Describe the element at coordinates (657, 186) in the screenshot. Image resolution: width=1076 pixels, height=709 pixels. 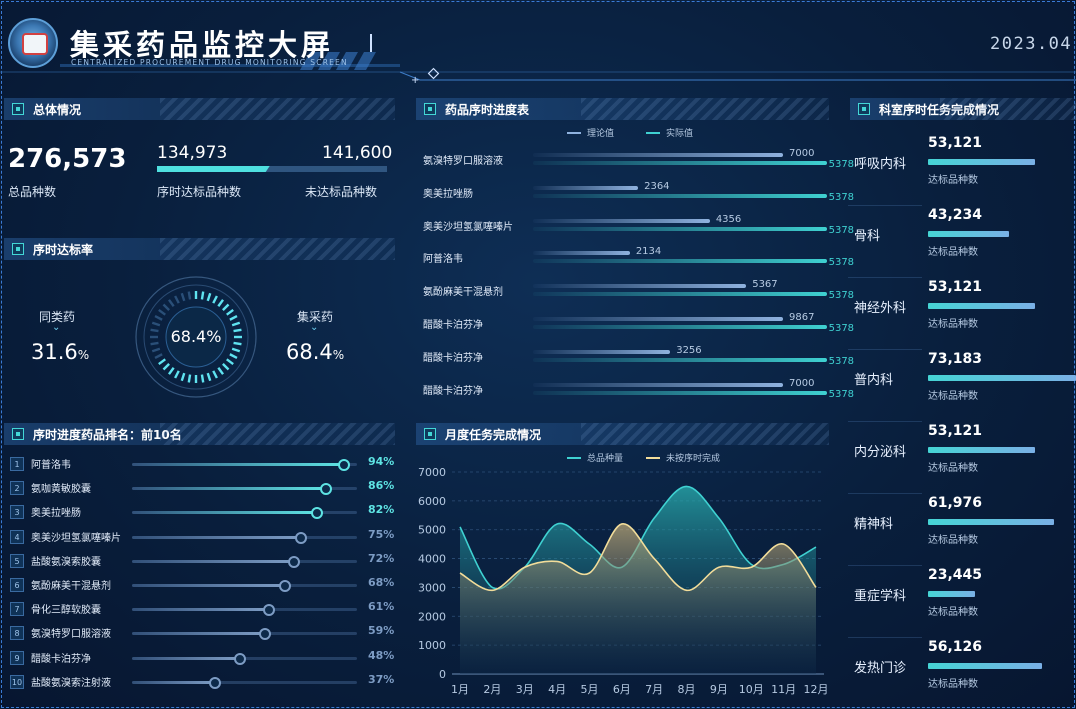
I see `theory-value: 2364` at that location.